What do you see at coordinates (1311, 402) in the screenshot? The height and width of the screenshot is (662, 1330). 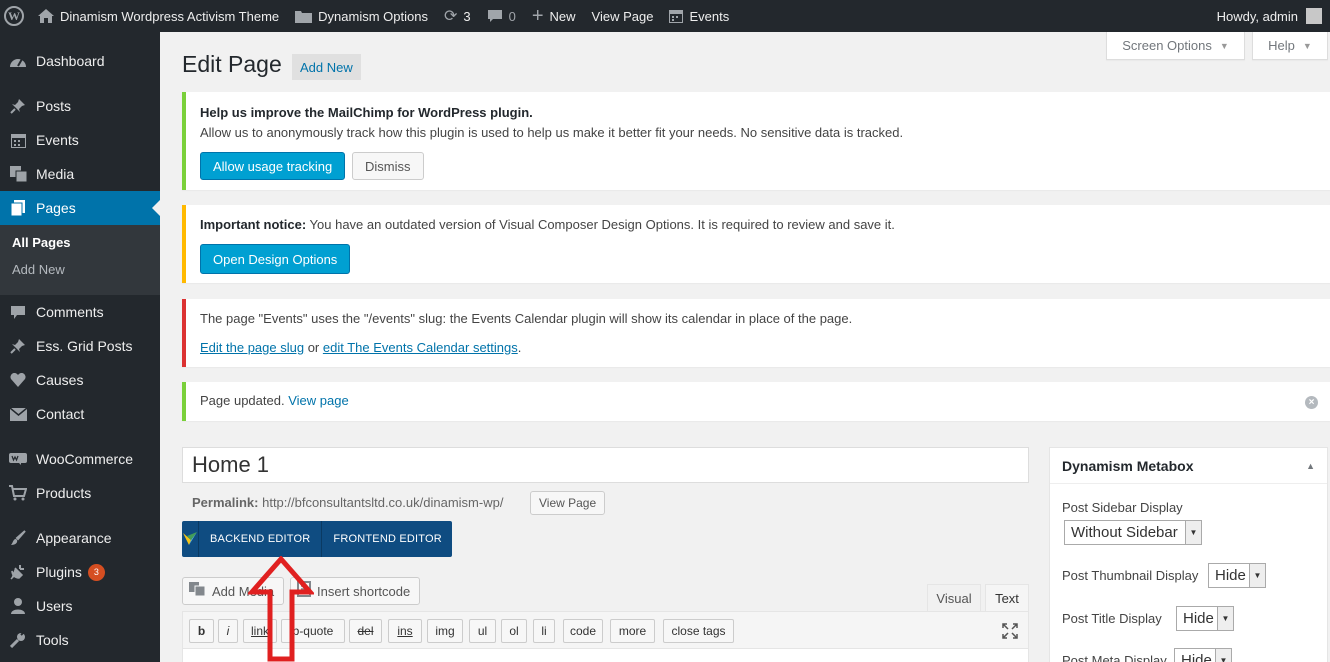 I see `dismiss-notice-icon: ×` at bounding box center [1311, 402].